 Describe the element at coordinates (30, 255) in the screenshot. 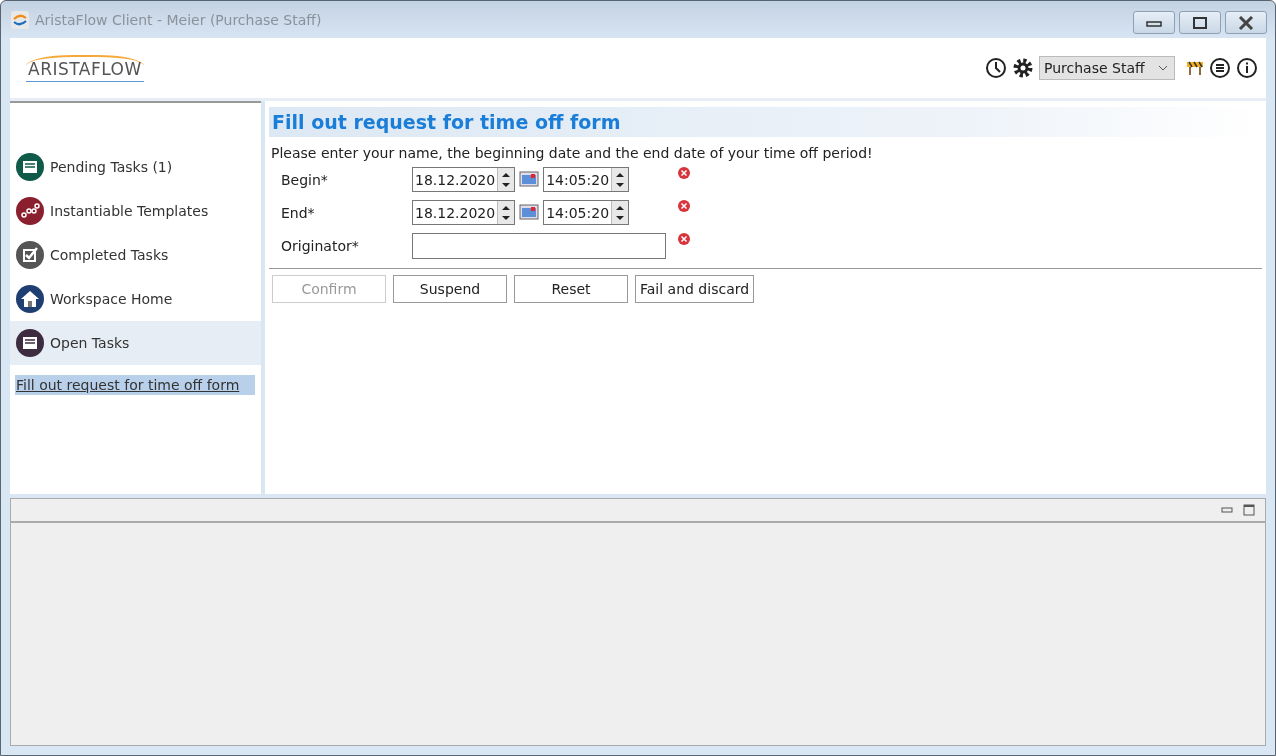

I see `checkbox-icon` at that location.